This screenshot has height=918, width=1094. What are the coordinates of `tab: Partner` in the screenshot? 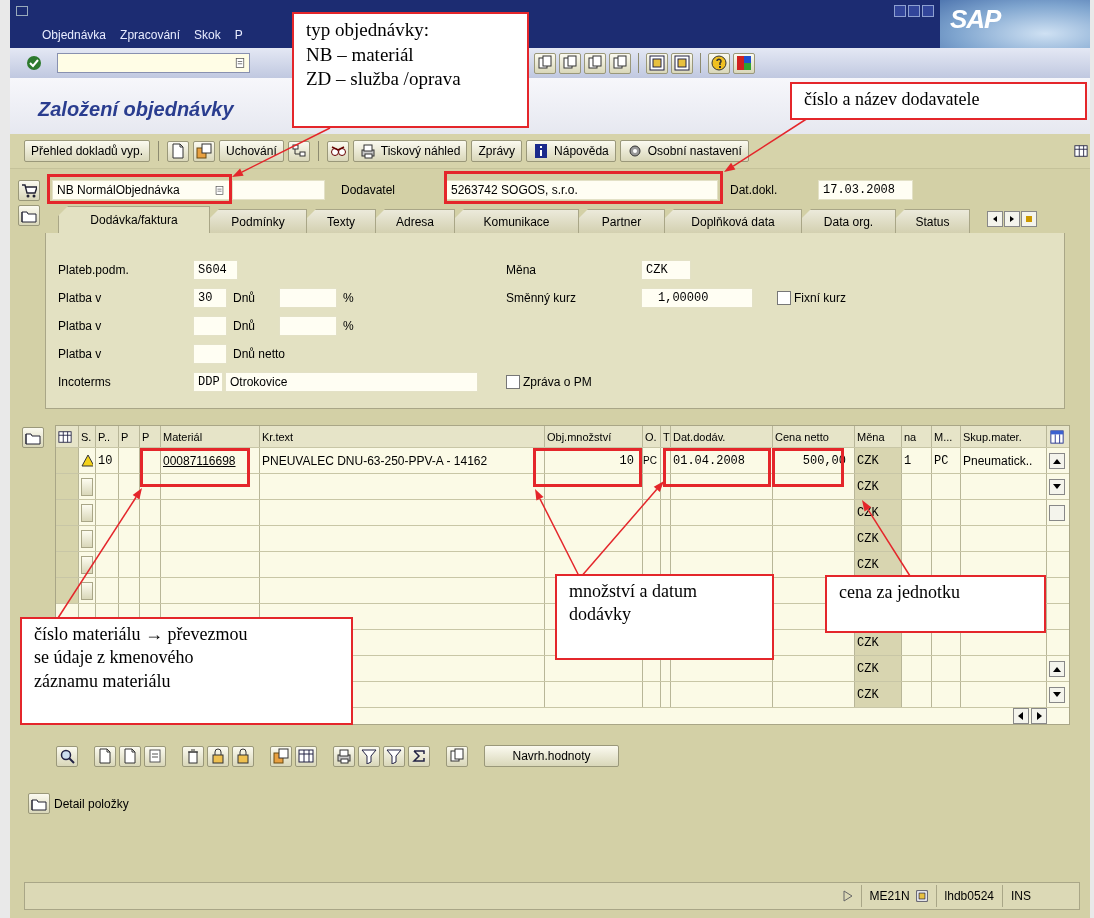 It's located at (621, 221).